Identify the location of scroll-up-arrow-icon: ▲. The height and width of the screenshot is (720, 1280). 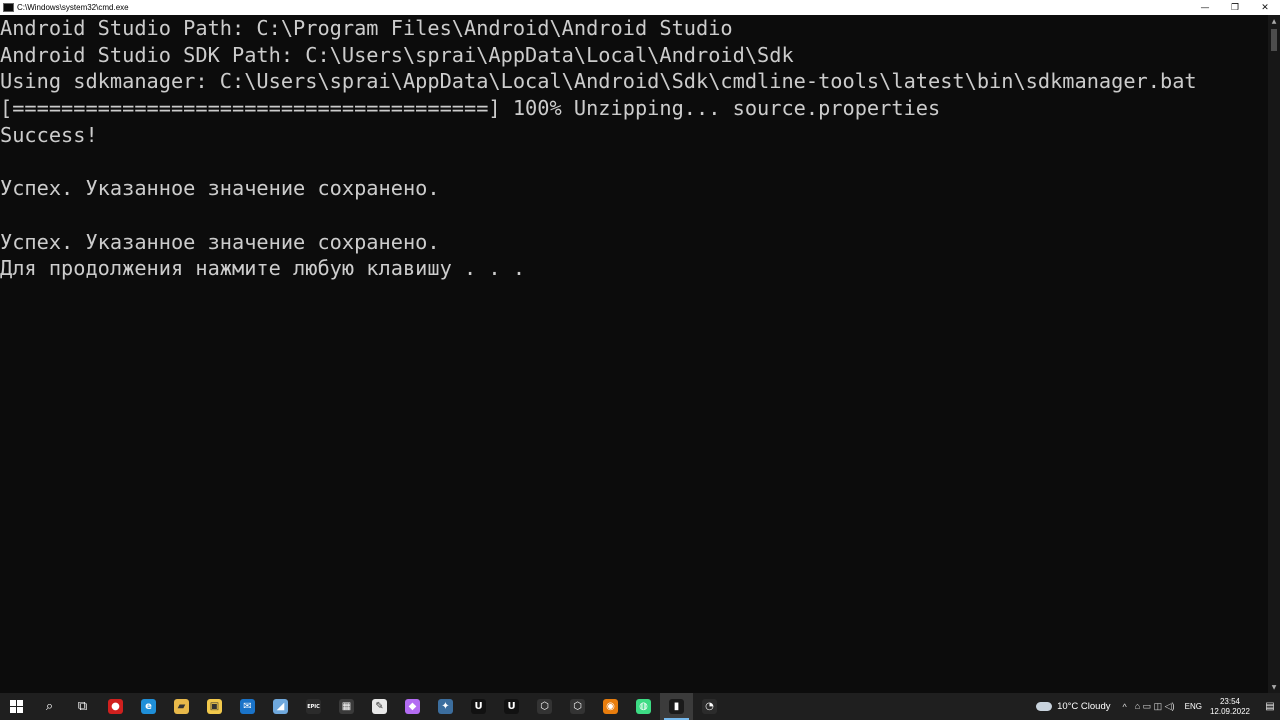
(1274, 21).